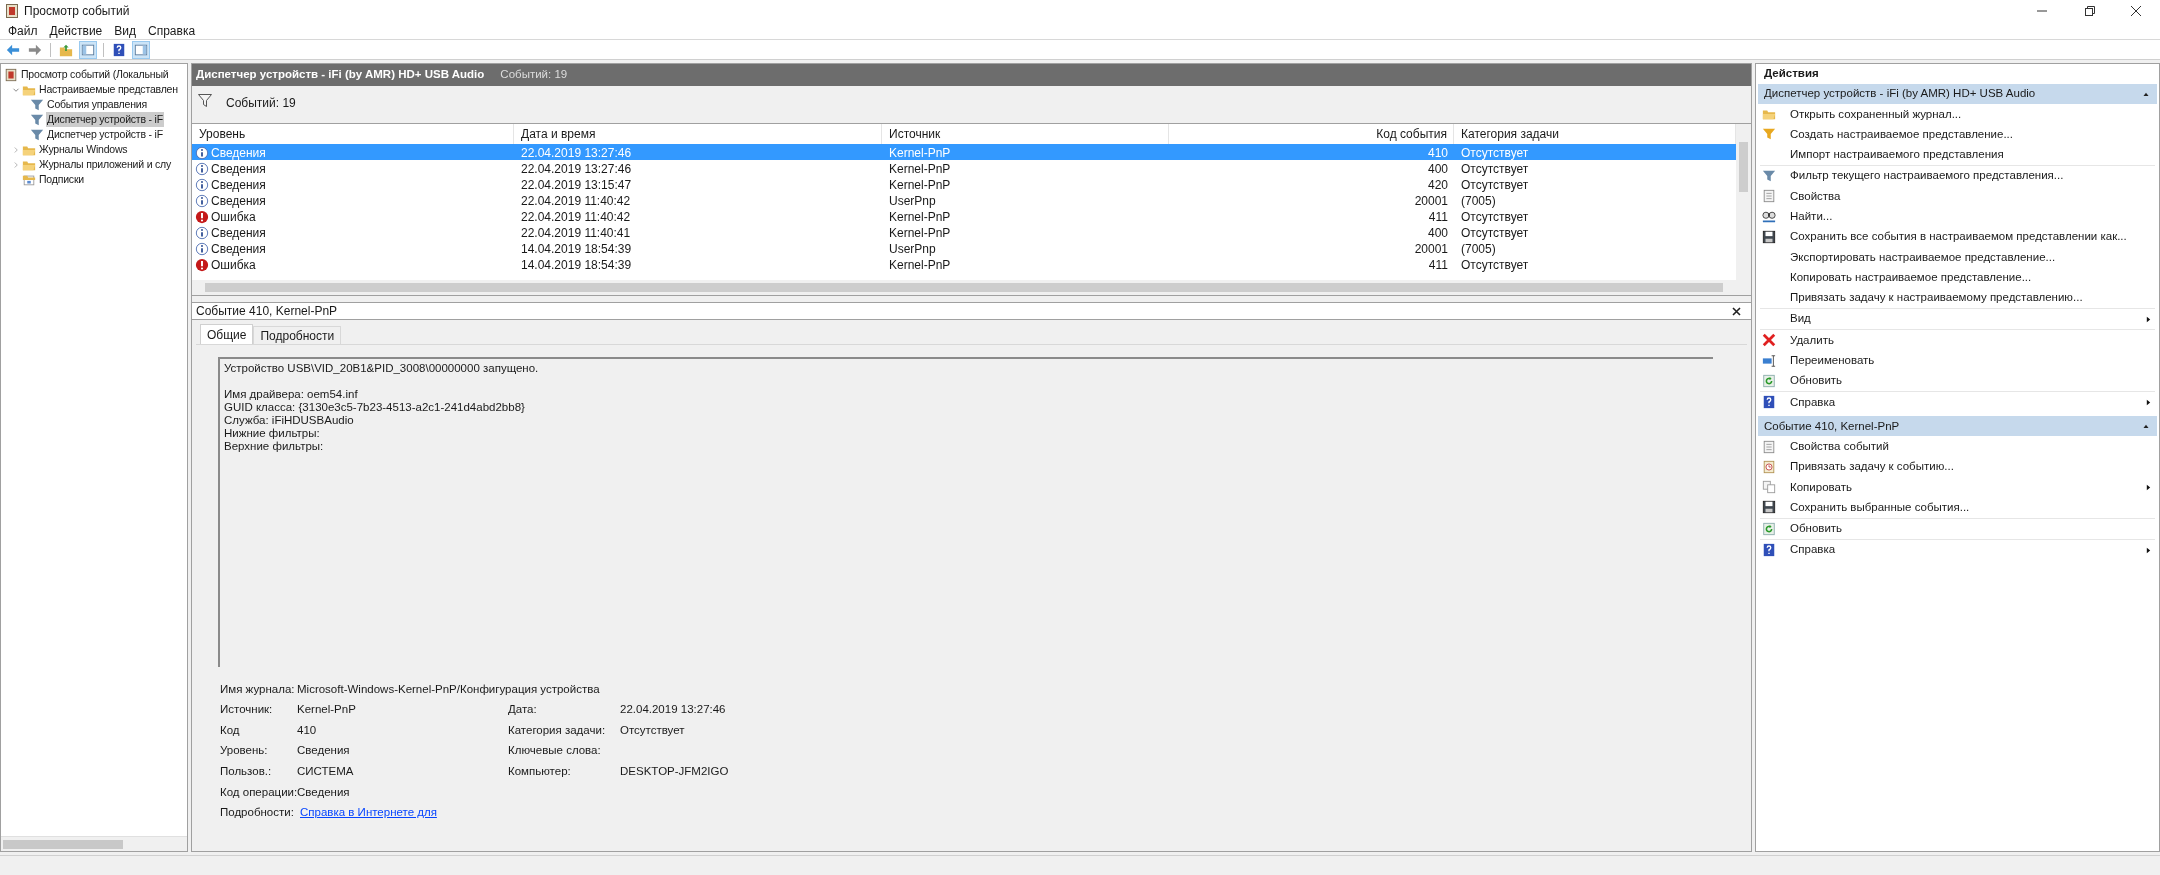 The image size is (2160, 875). I want to click on window-title: Просмотр событий, so click(77, 11).